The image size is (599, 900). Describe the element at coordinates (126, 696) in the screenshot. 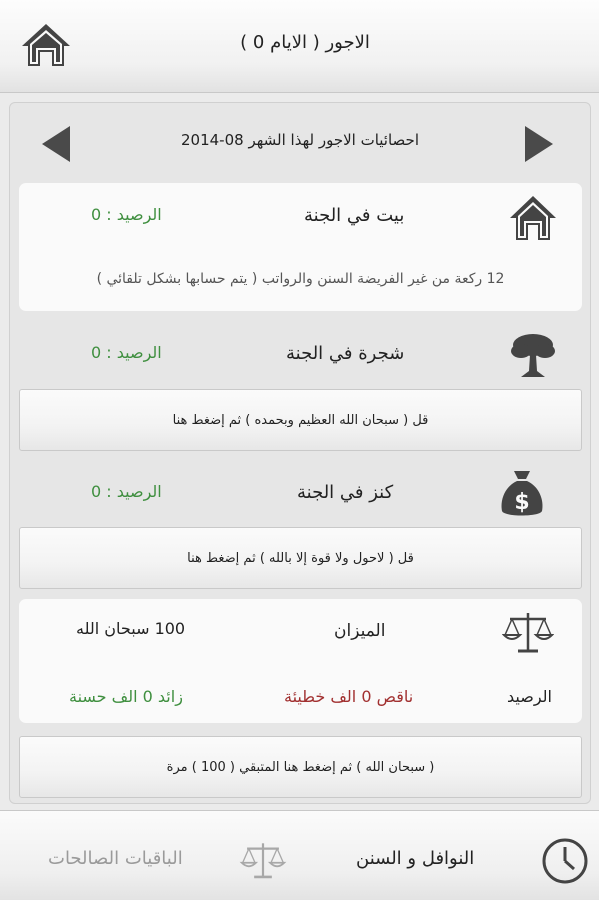

I see `scale-plus: زائد 0 الف حسنة` at that location.